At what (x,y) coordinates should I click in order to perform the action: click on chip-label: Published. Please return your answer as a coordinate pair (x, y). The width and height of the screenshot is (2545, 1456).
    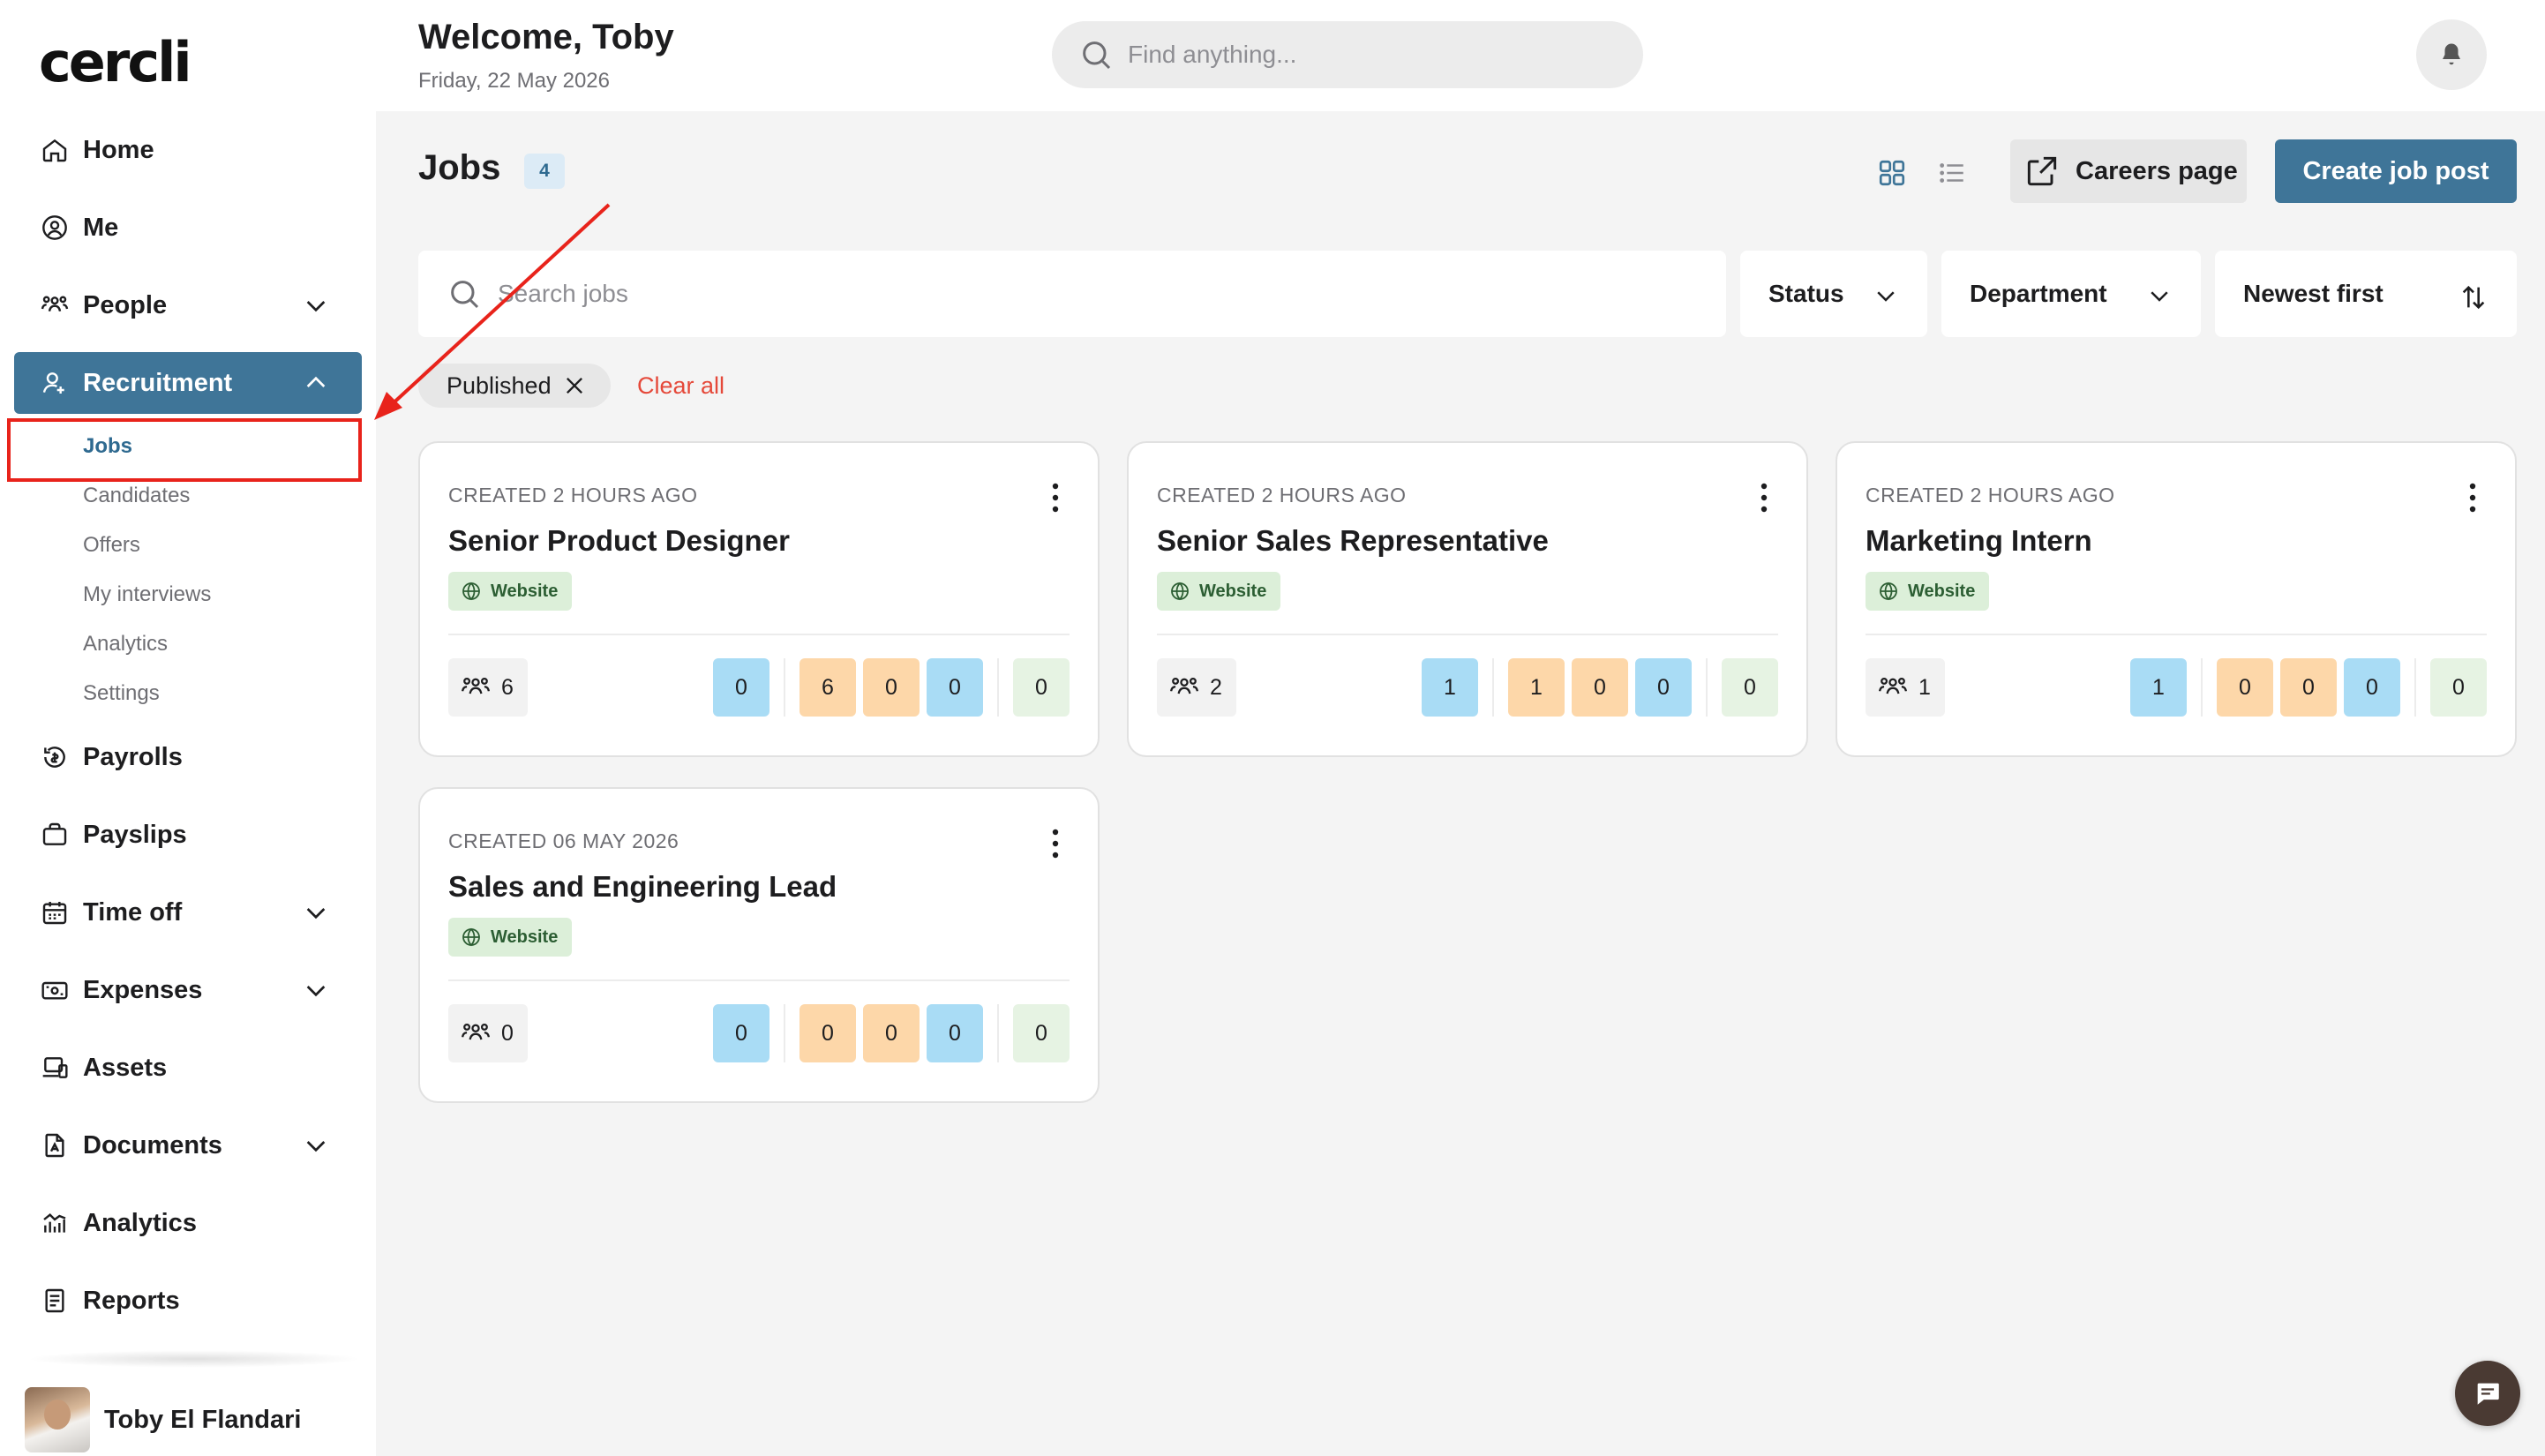
    Looking at the image, I should click on (500, 385).